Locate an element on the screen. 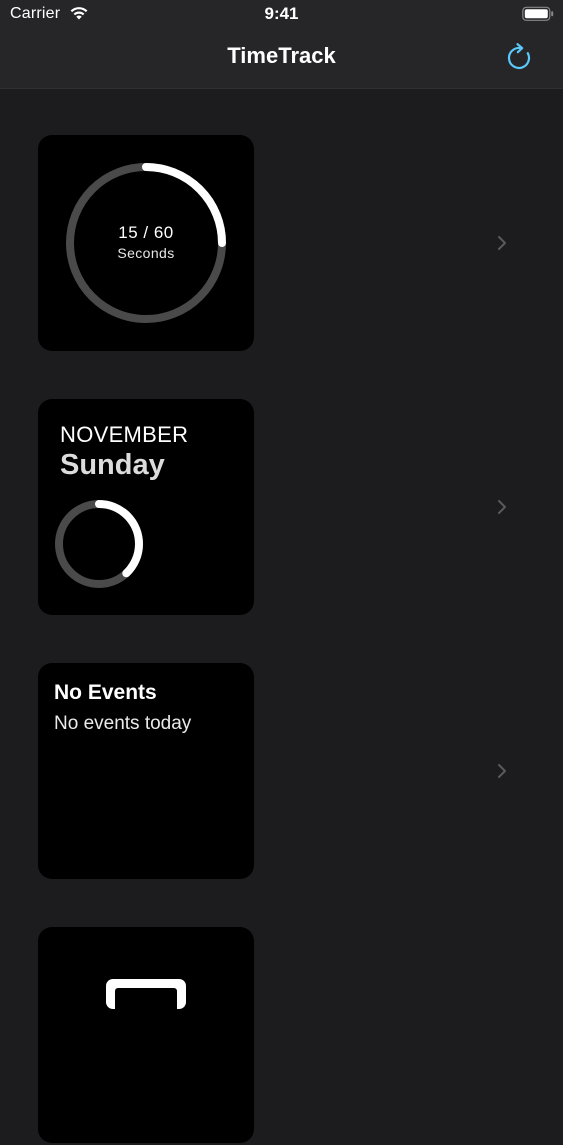 The image size is (563, 1145). battery-icon is located at coordinates (538, 13).